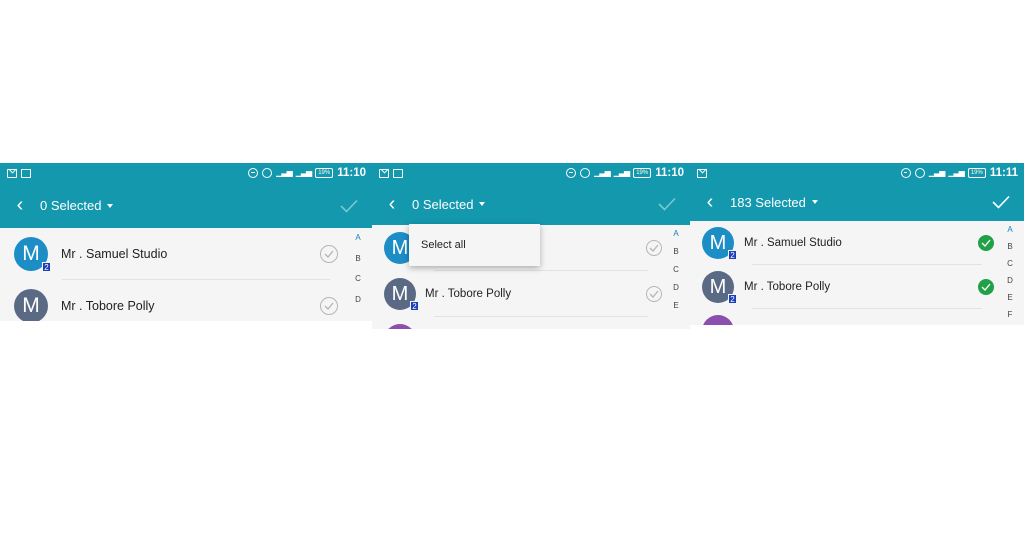 The width and height of the screenshot is (1024, 536). I want to click on avatar: M, so click(31, 305).